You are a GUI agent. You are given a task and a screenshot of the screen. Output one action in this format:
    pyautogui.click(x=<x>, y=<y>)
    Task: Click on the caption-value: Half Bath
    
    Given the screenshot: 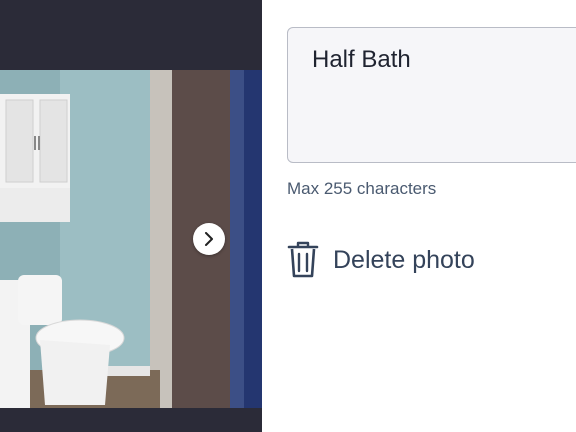 What is the action you would take?
    pyautogui.click(x=361, y=59)
    